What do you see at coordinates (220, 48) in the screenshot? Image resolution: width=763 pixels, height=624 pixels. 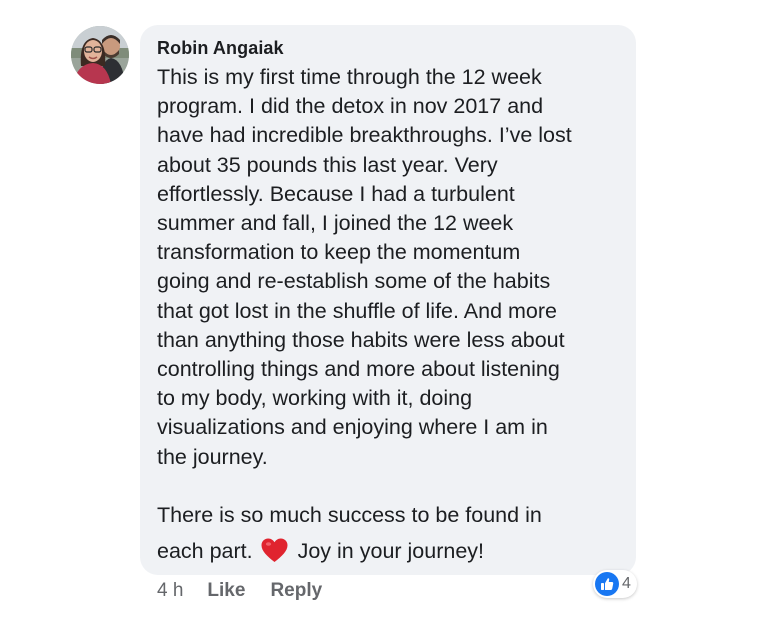 I see `comment-author-name: Robin Angaiak` at bounding box center [220, 48].